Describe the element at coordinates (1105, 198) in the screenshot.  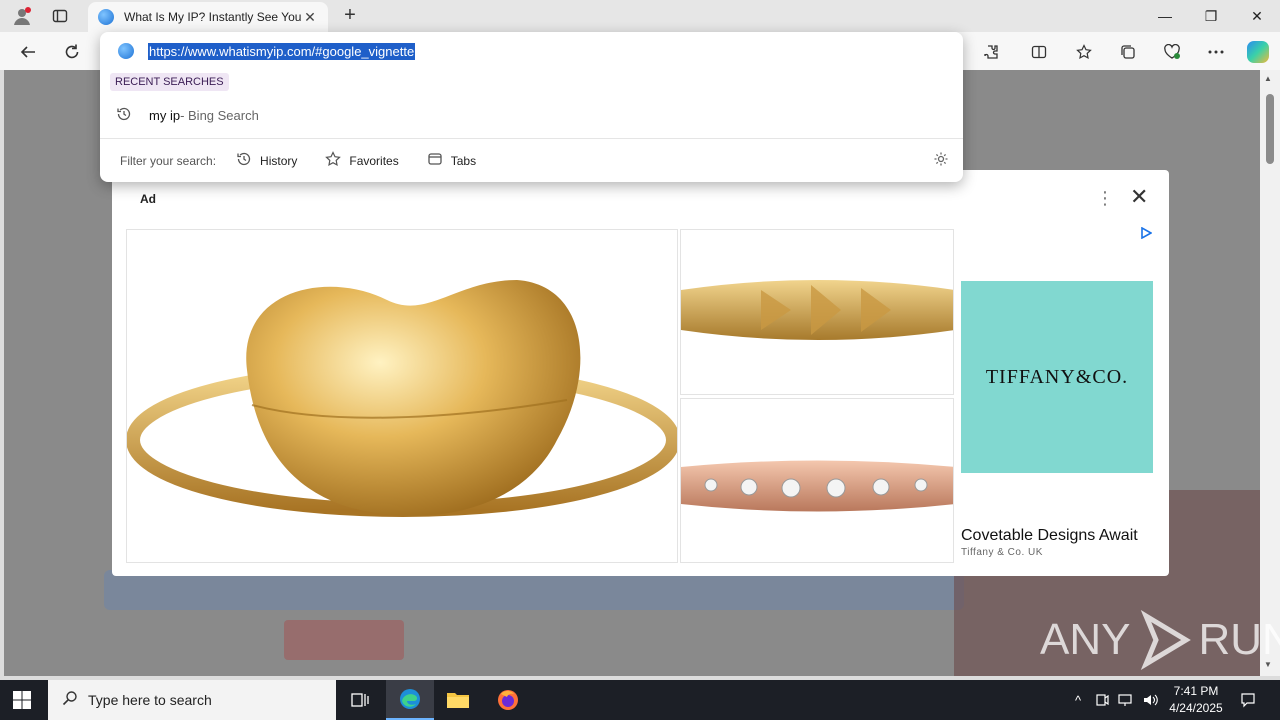
I see `ad-options-icon: ⋮` at that location.